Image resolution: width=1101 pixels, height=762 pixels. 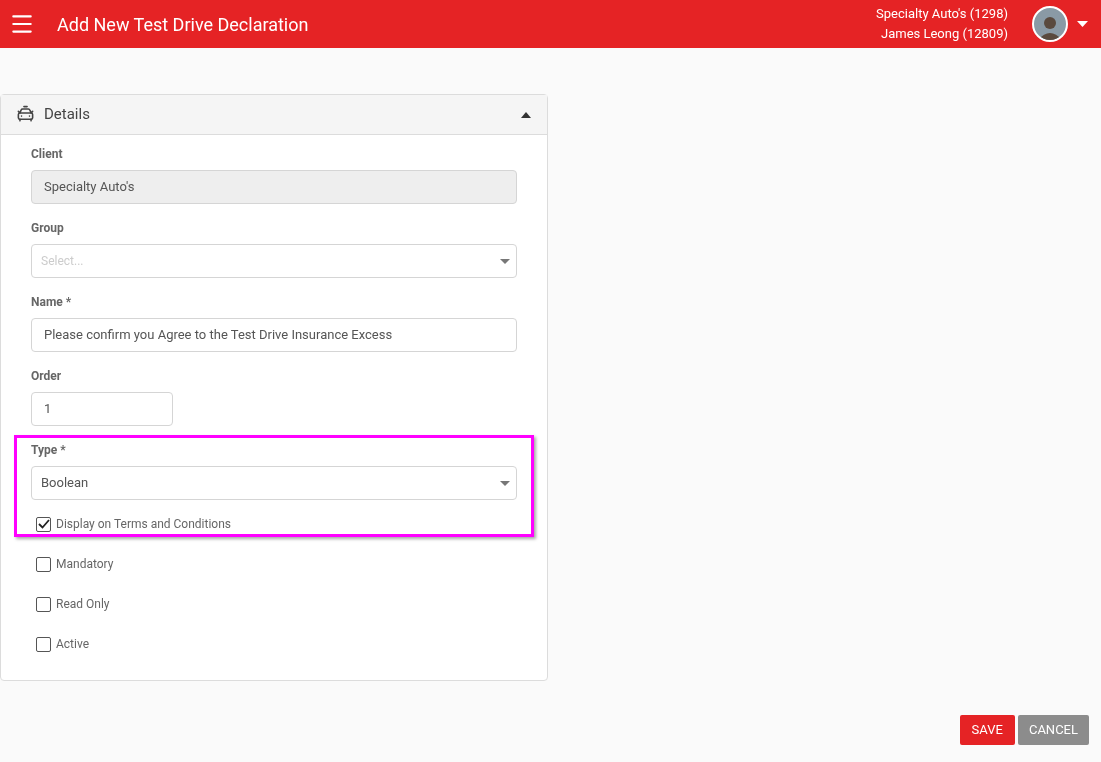 I want to click on field-label: Order, so click(x=47, y=376).